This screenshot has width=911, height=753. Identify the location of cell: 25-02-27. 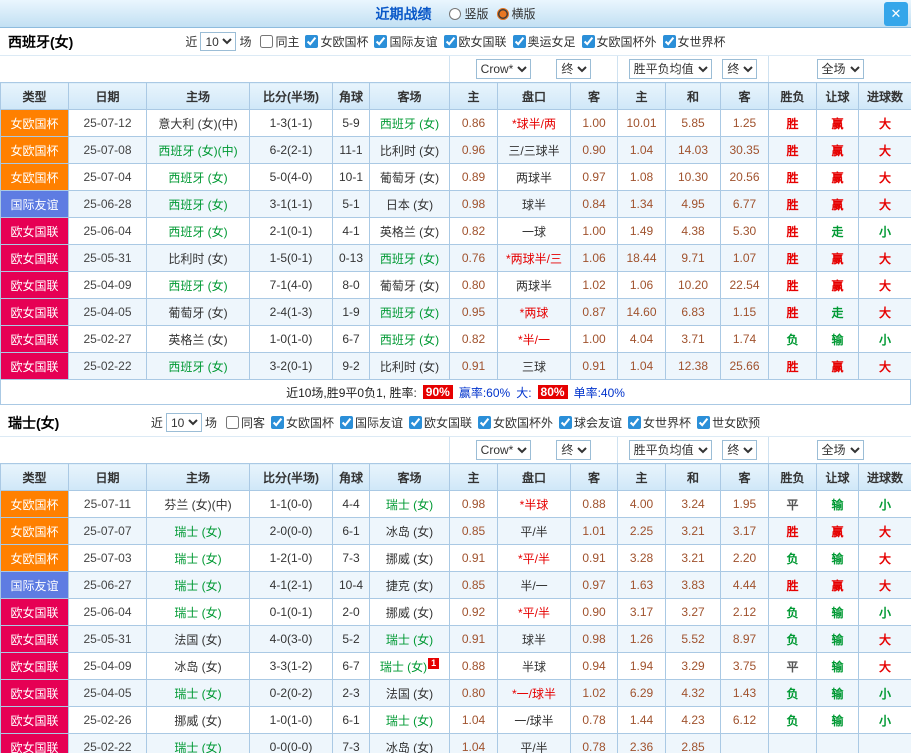
(107, 339).